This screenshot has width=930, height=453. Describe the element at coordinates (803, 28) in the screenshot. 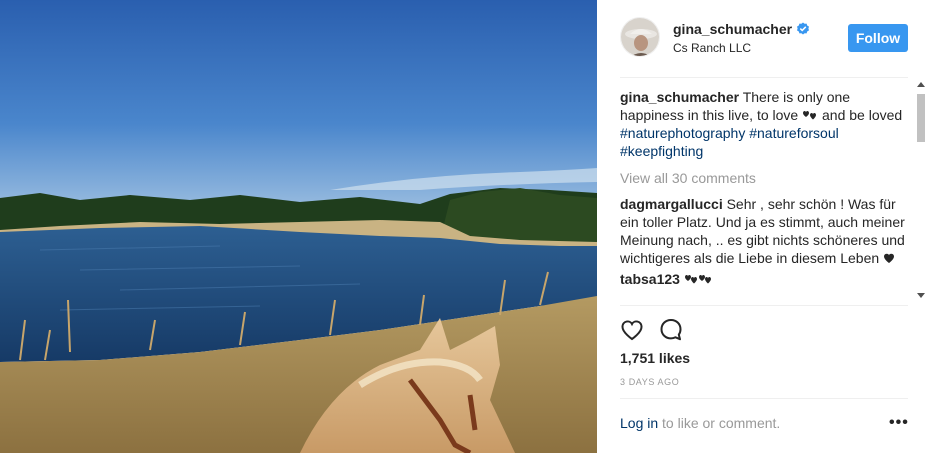

I see `verified-badge-icon` at that location.